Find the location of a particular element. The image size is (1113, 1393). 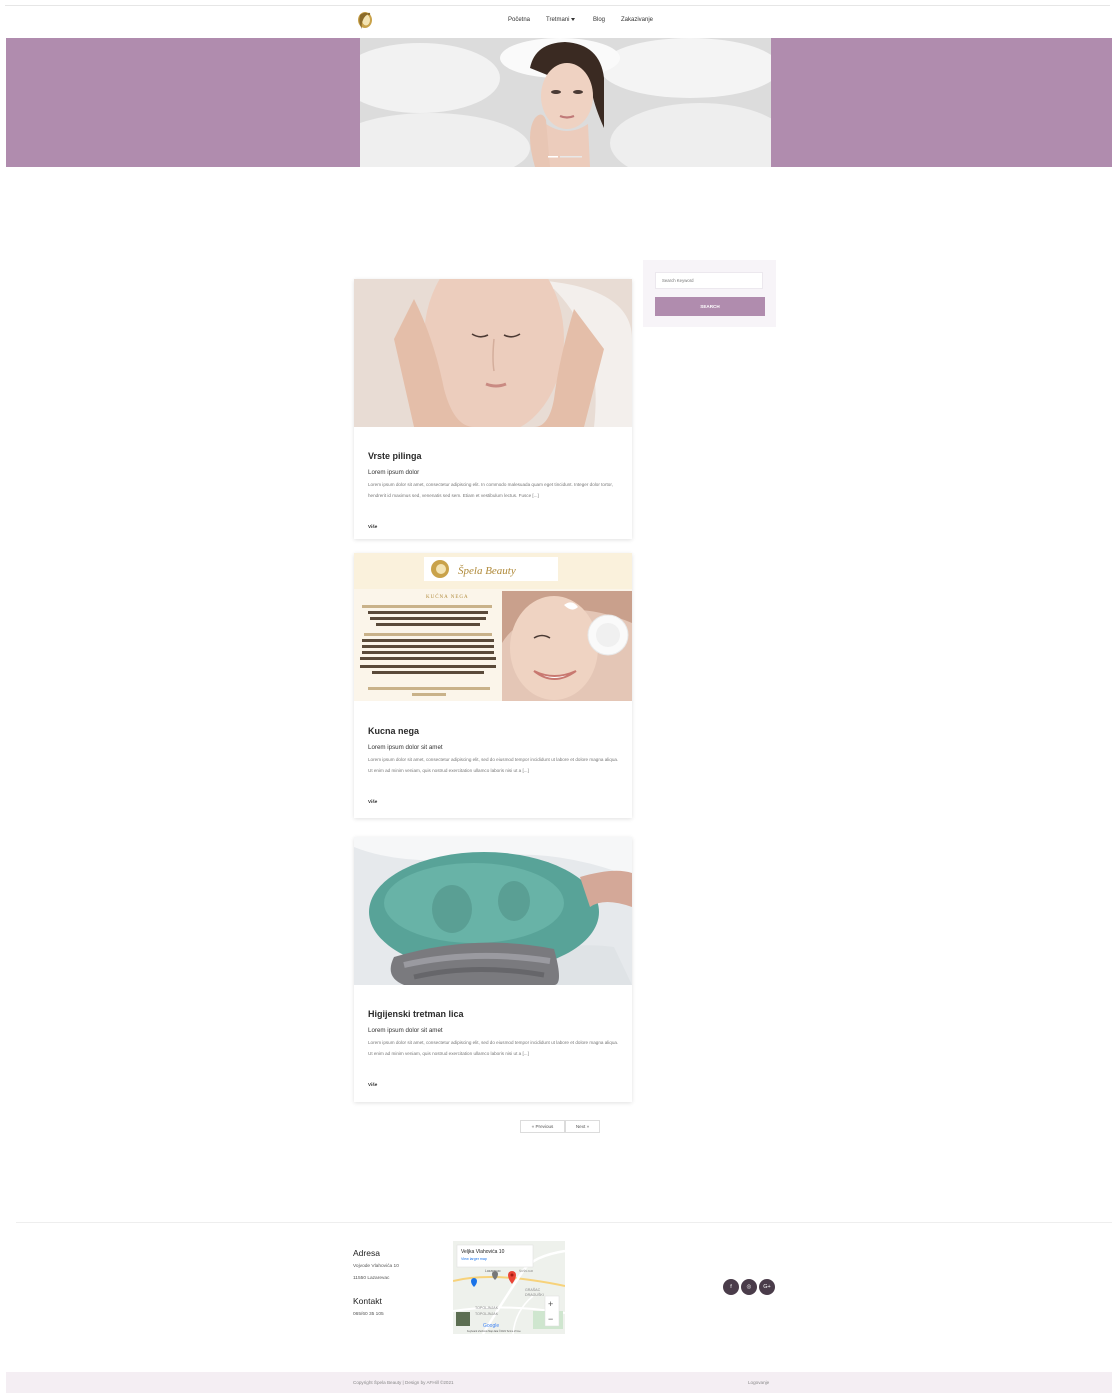

nav-tretmani: Tretmani is located at coordinates (561, 20).